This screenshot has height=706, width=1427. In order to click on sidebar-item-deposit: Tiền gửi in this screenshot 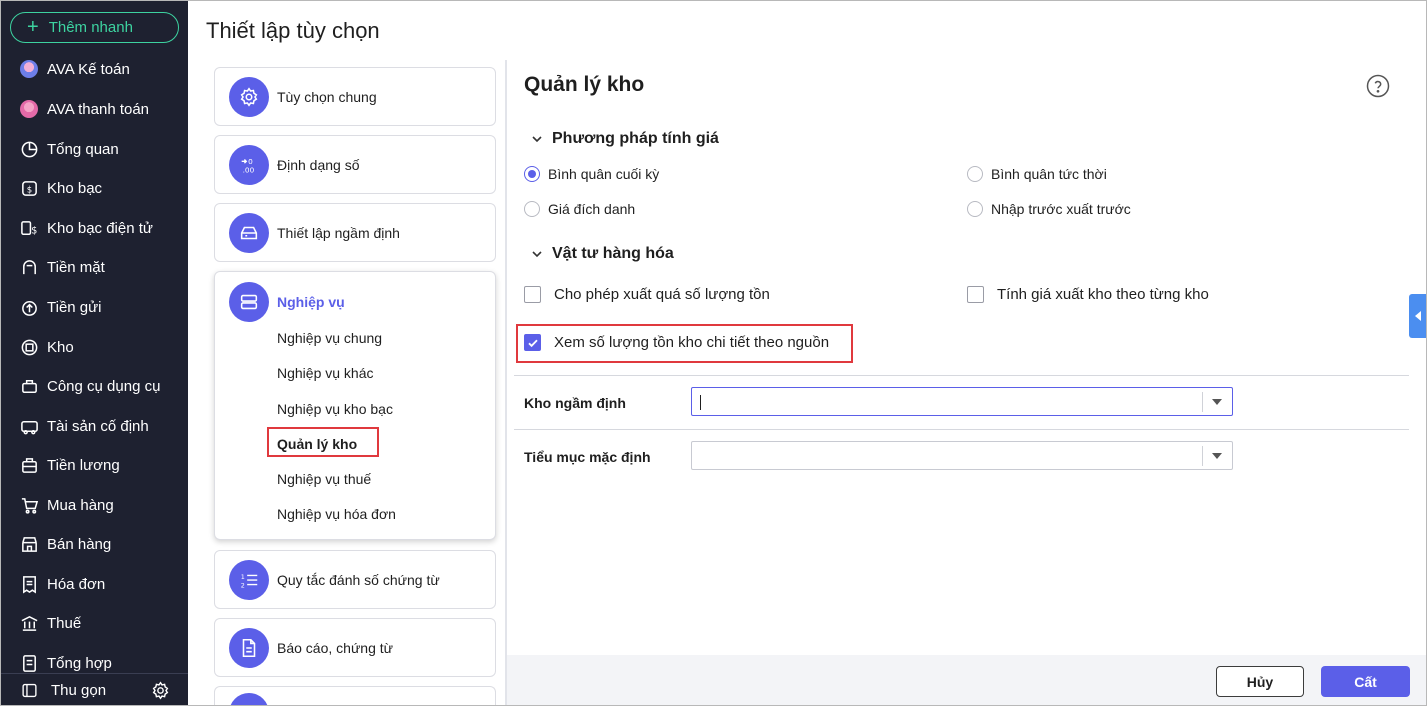, I will do `click(94, 307)`.